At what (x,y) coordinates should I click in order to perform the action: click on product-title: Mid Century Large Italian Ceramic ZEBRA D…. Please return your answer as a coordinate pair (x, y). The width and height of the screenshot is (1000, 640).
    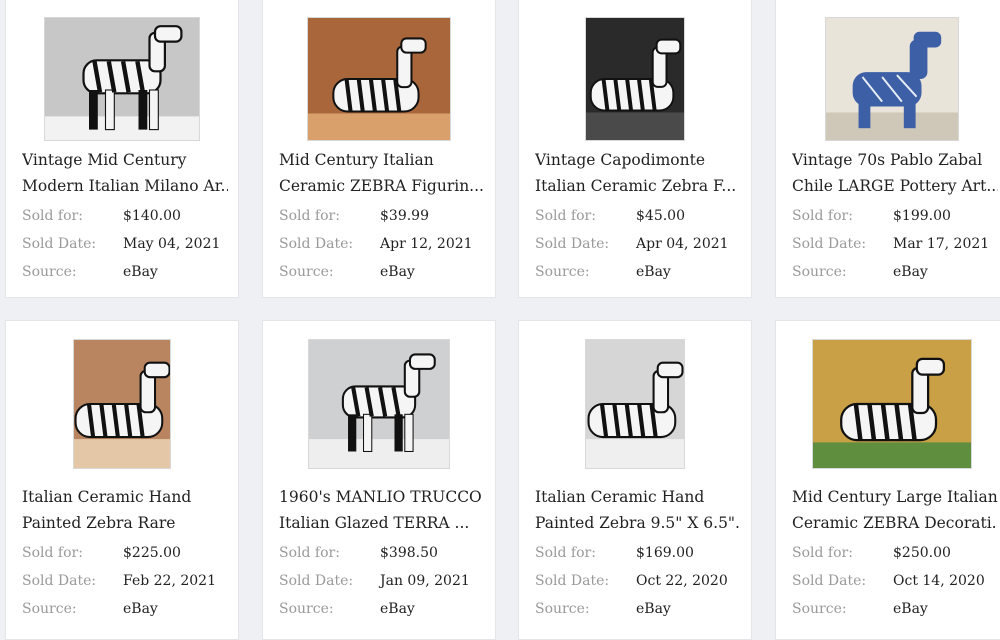
    Looking at the image, I should click on (895, 510).